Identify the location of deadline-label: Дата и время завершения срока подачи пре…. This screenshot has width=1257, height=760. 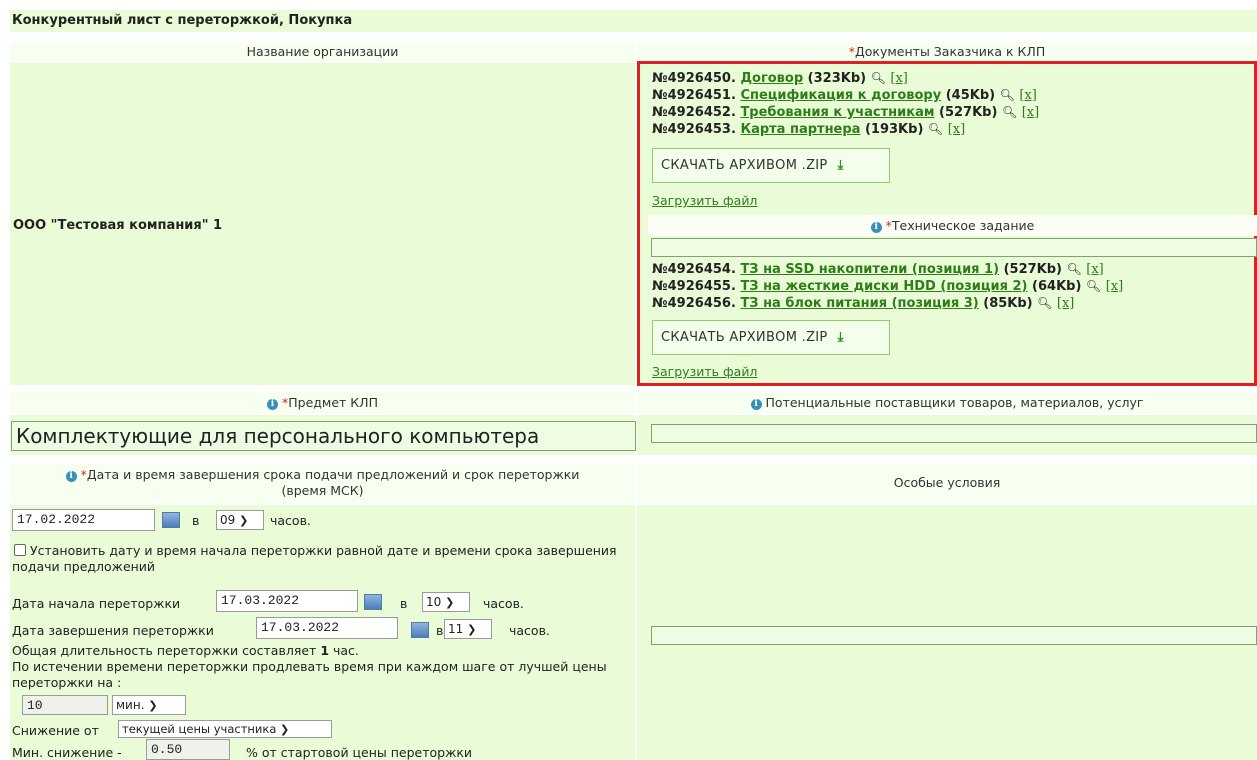
(333, 482).